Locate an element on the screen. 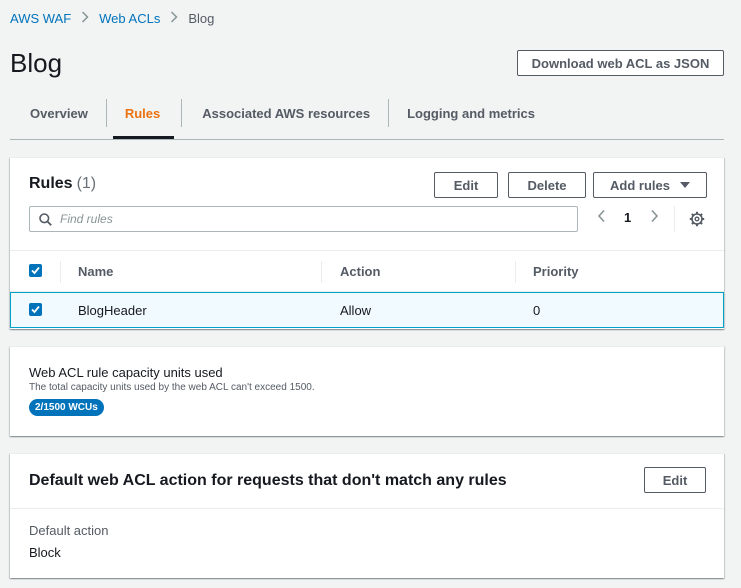 This screenshot has width=741, height=588. select-all-checkbox is located at coordinates (35, 270).